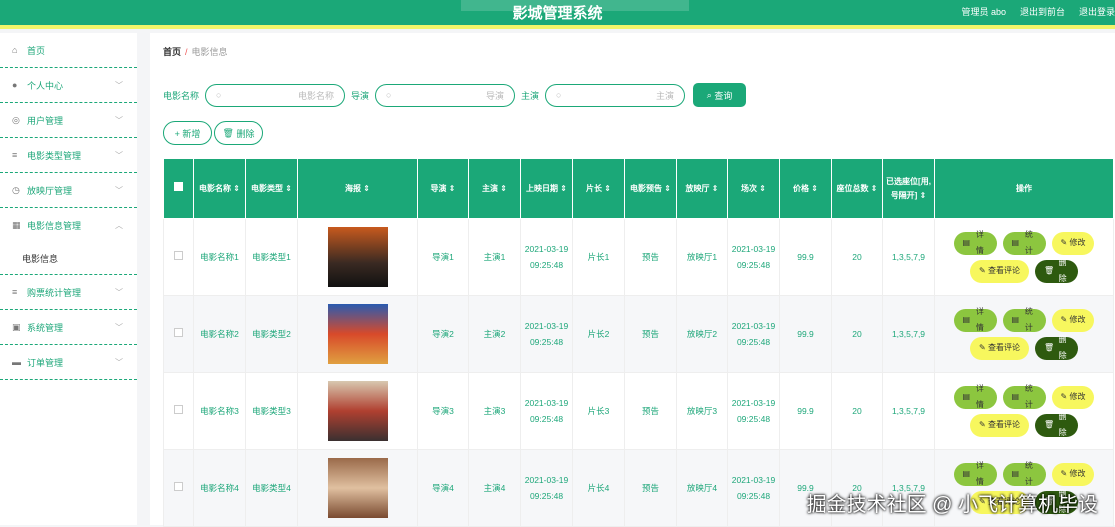 Image resolution: width=1115 pixels, height=527 pixels. What do you see at coordinates (68, 85) in the screenshot?
I see `sidebar-item: ● 个人中心 ﹀` at bounding box center [68, 85].